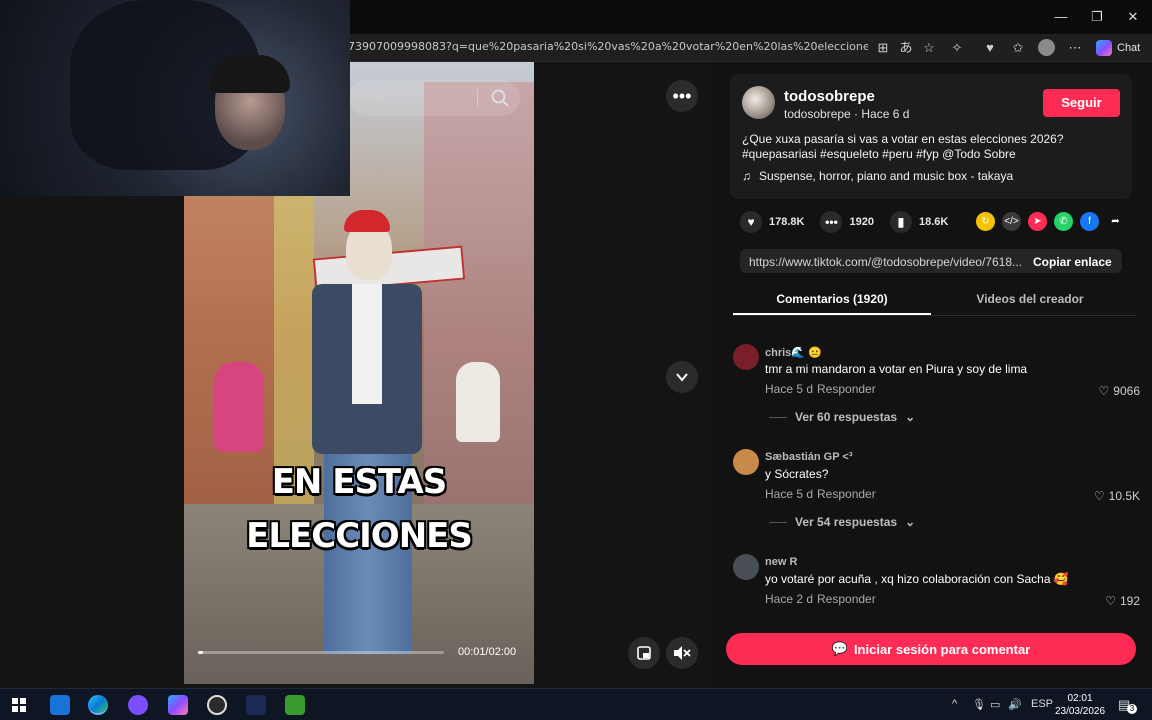  Describe the element at coordinates (990, 48) in the screenshot. I see `browser-essentials-icon: ♥` at that location.